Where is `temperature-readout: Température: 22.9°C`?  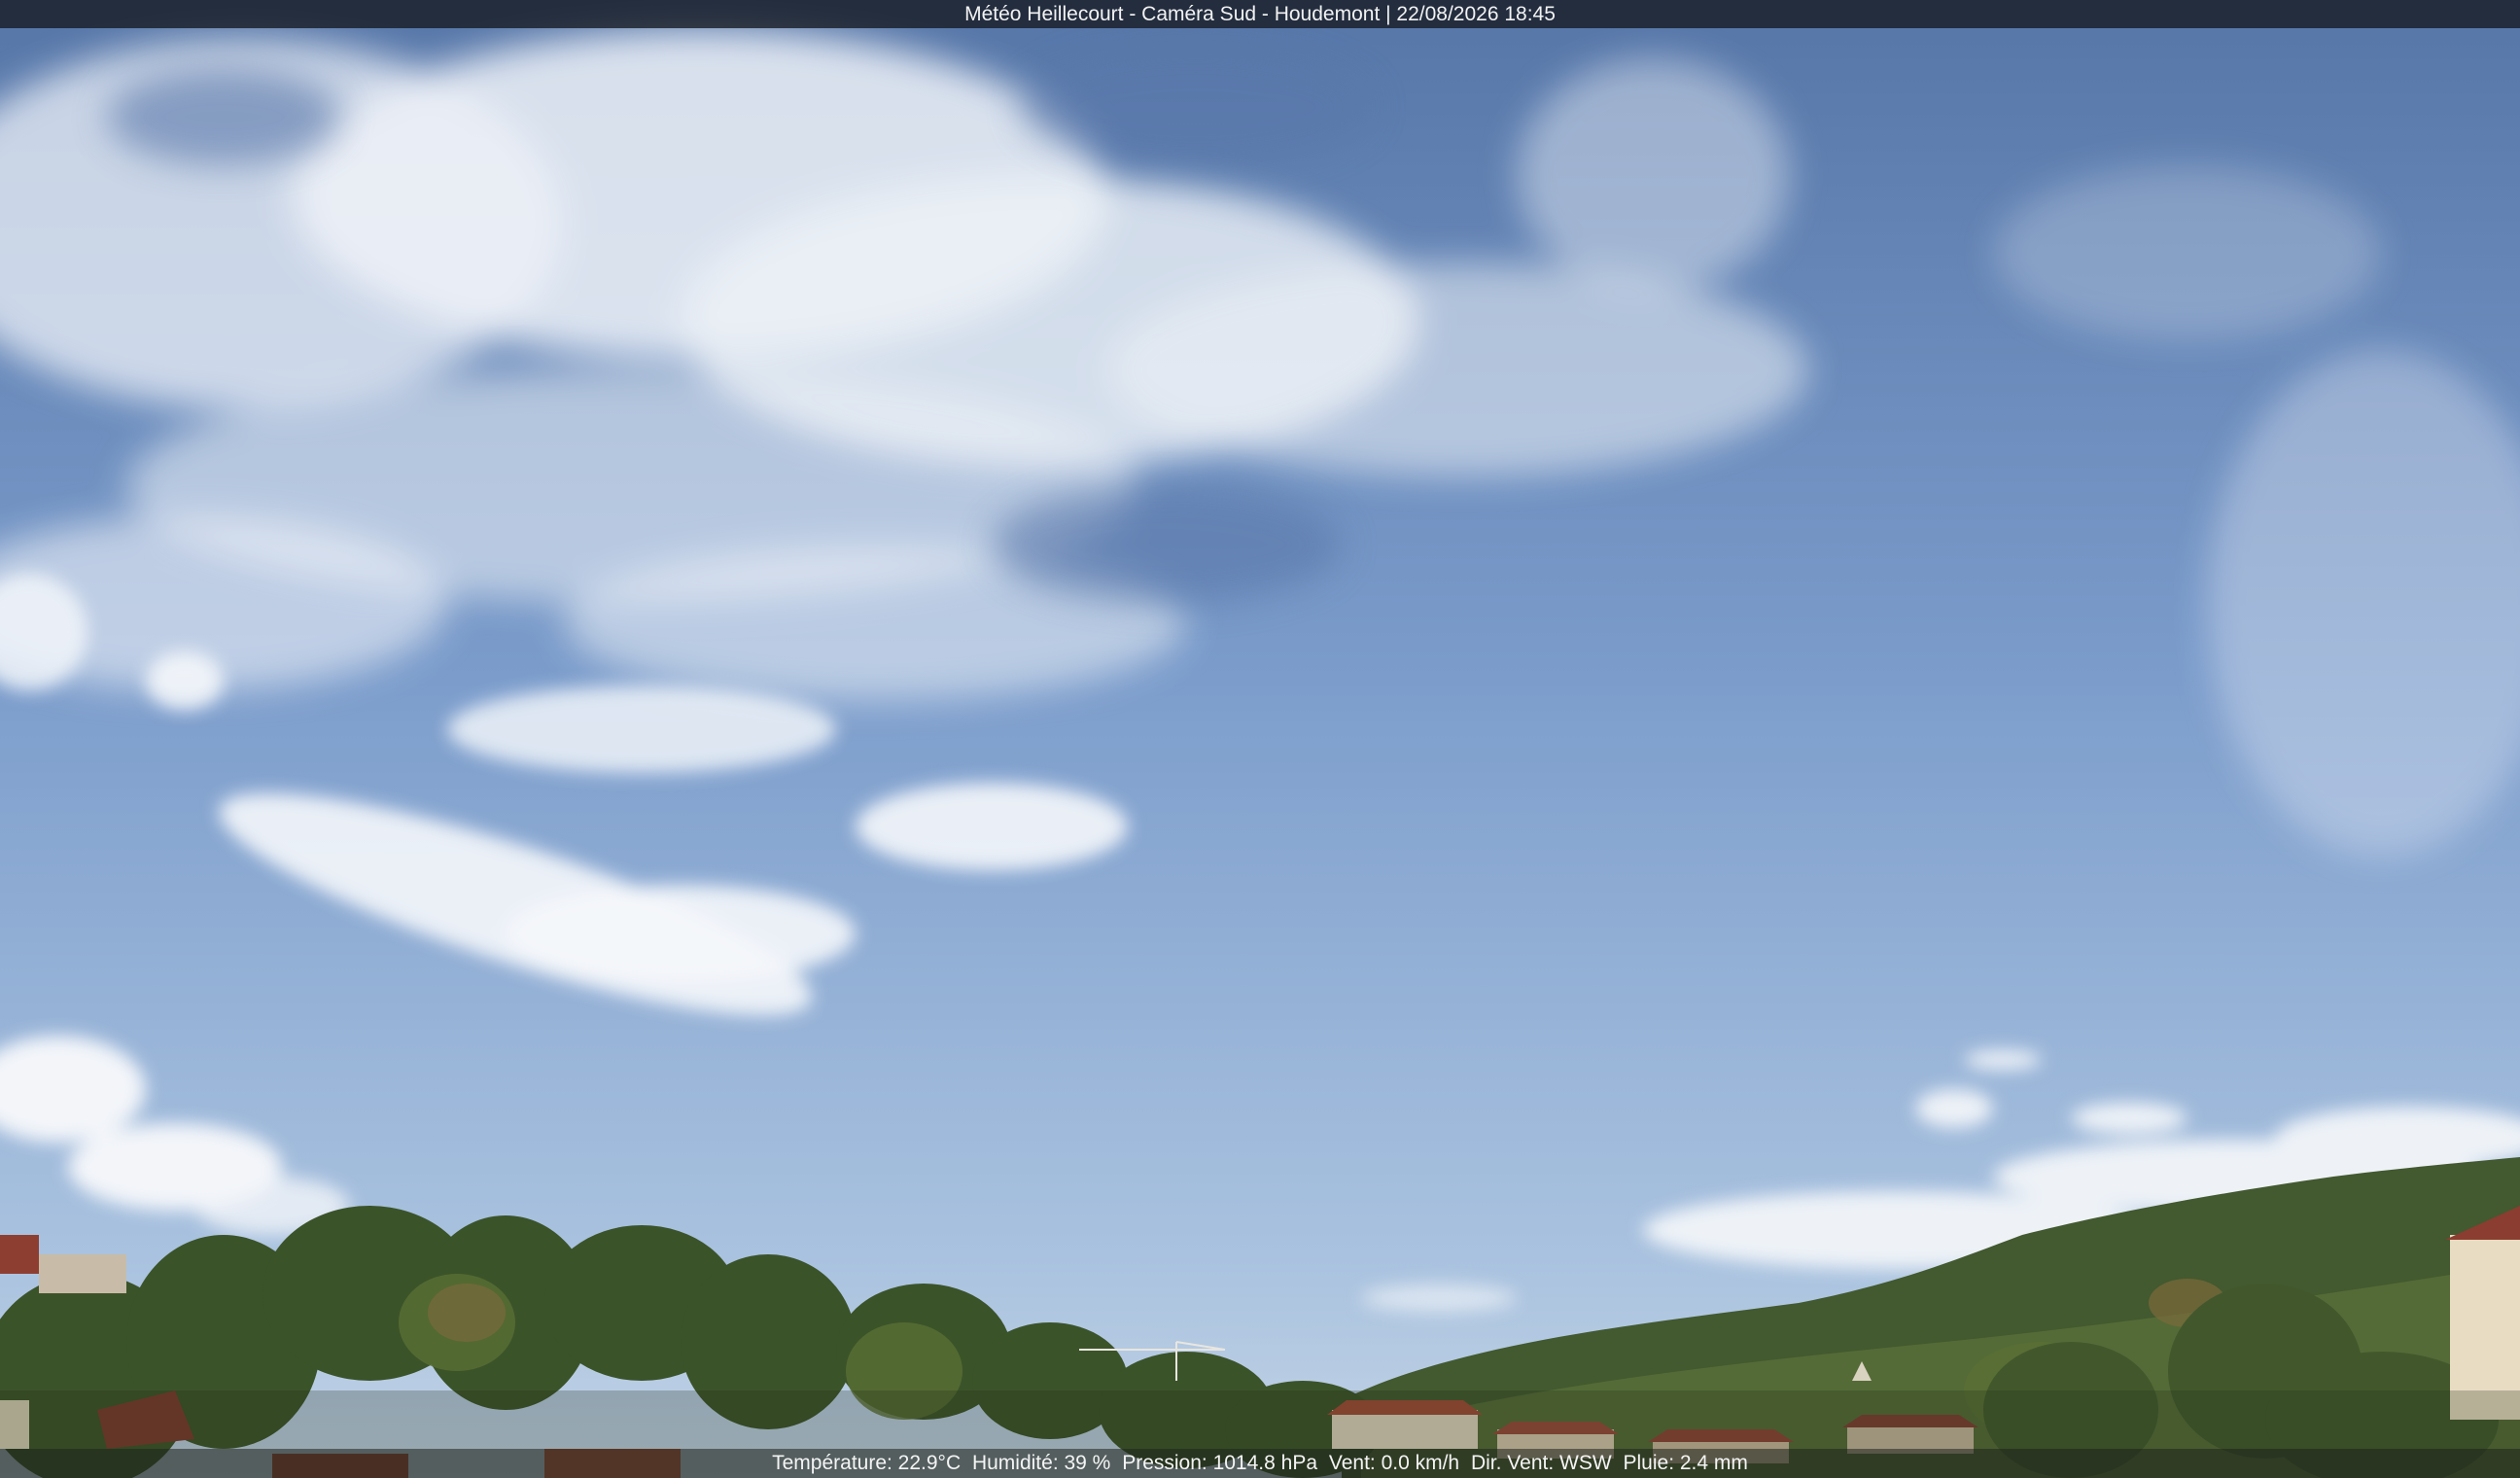 temperature-readout: Température: 22.9°C is located at coordinates (867, 1463).